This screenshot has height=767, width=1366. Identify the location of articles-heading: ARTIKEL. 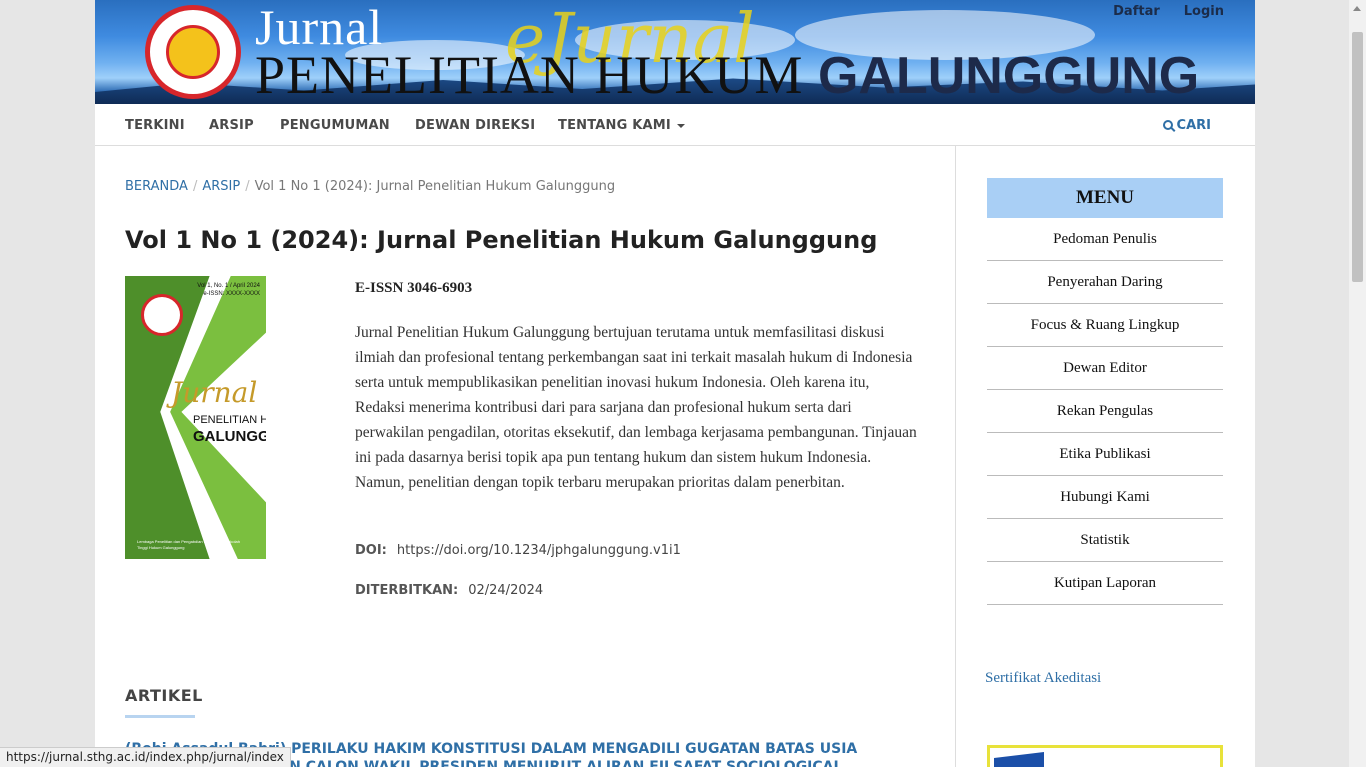
(164, 695).